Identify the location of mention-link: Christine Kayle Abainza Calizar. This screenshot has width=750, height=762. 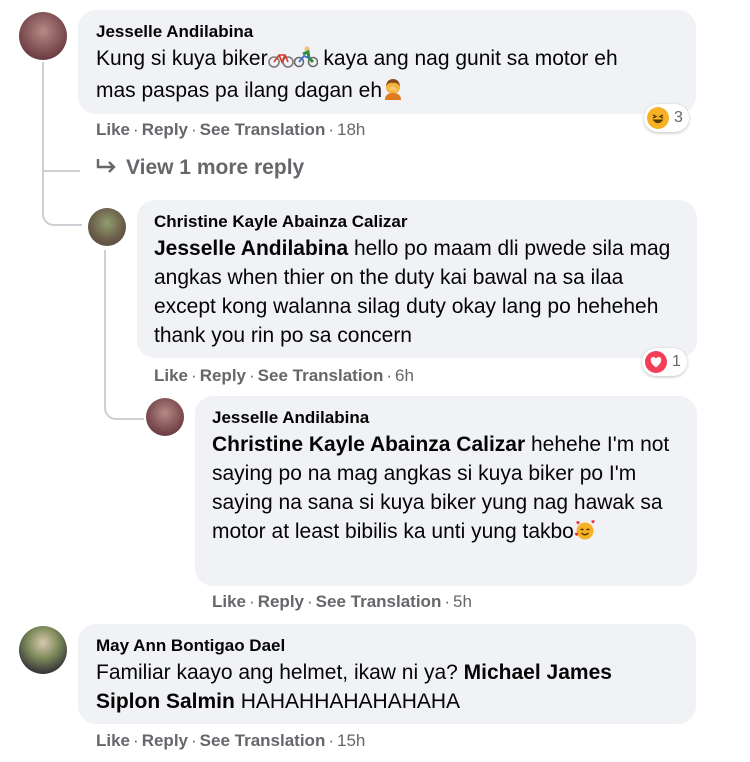
(368, 444).